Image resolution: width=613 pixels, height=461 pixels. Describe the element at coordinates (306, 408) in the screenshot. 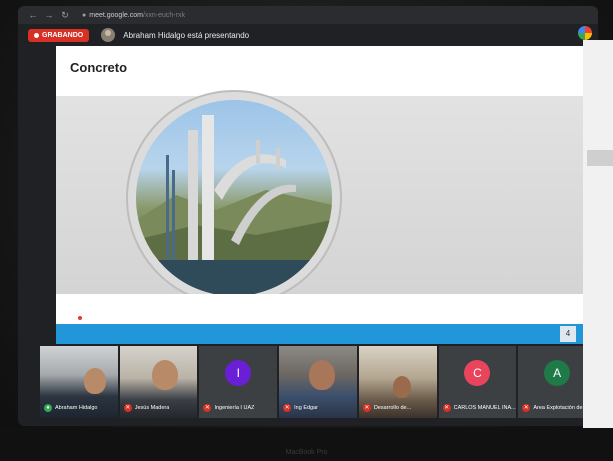

I see `participant-name: Ing Edgar` at that location.